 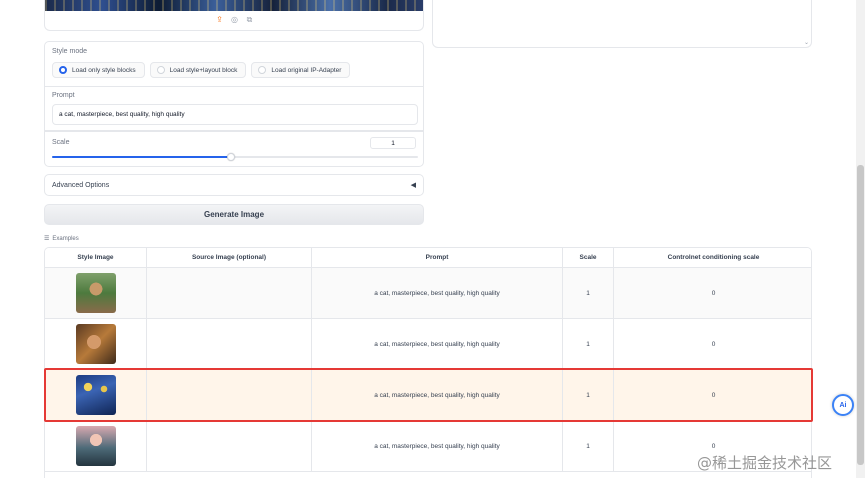 What do you see at coordinates (229, 257) in the screenshot?
I see `column-header: Source Image (optional)` at bounding box center [229, 257].